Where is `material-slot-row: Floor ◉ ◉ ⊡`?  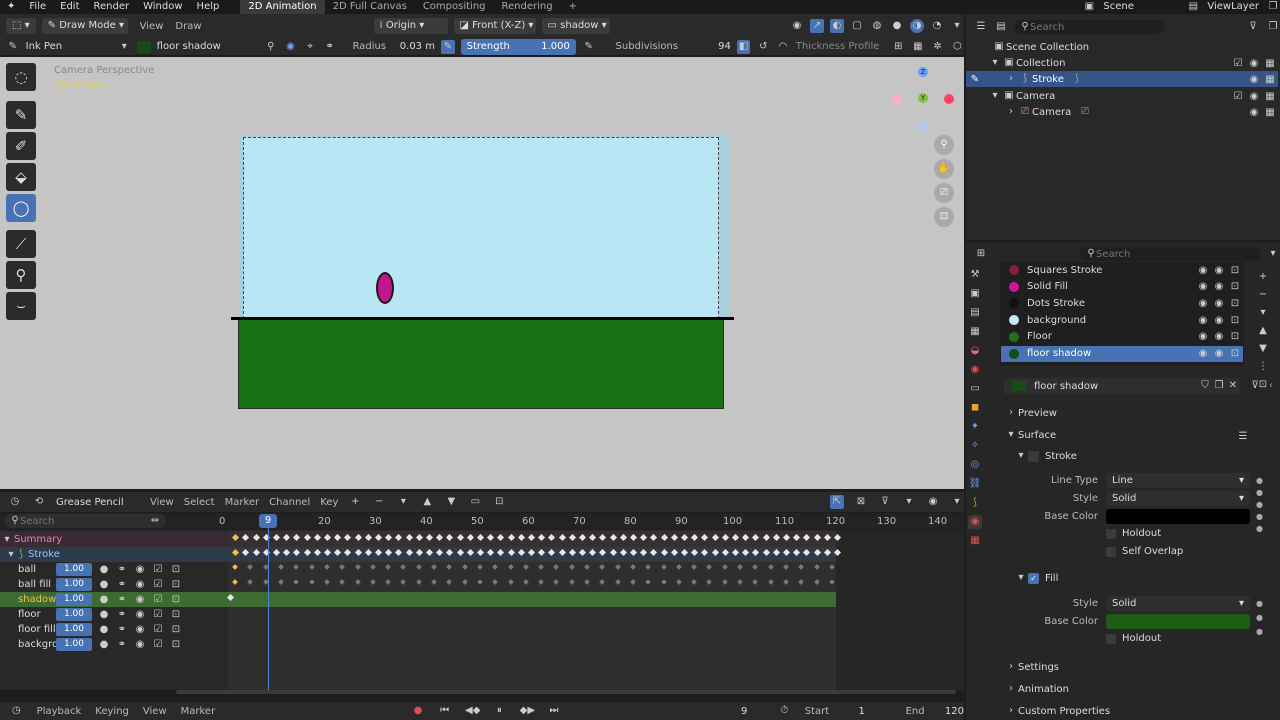 material-slot-row: Floor ◉ ◉ ⊡ is located at coordinates (1122, 337).